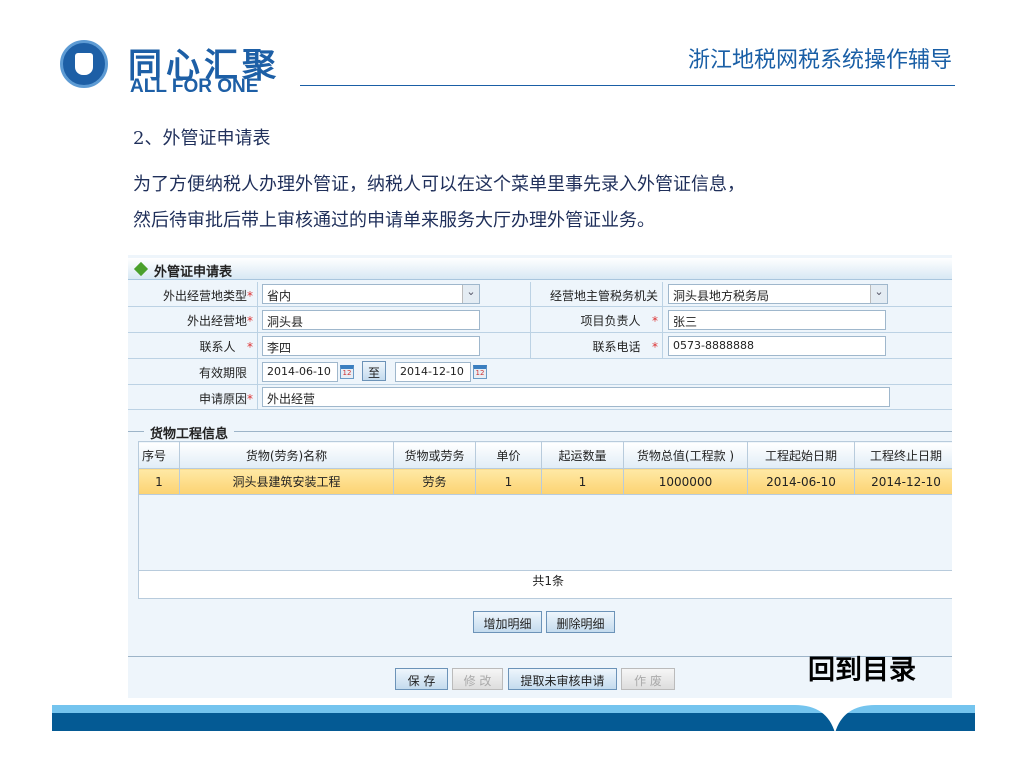 The width and height of the screenshot is (1024, 768). What do you see at coordinates (439, 184) in the screenshot?
I see `intro-line-1: 为了方便纳税人办理外管证，纳税人可以在这个菜单里事先录入外管证信息，` at bounding box center [439, 184].